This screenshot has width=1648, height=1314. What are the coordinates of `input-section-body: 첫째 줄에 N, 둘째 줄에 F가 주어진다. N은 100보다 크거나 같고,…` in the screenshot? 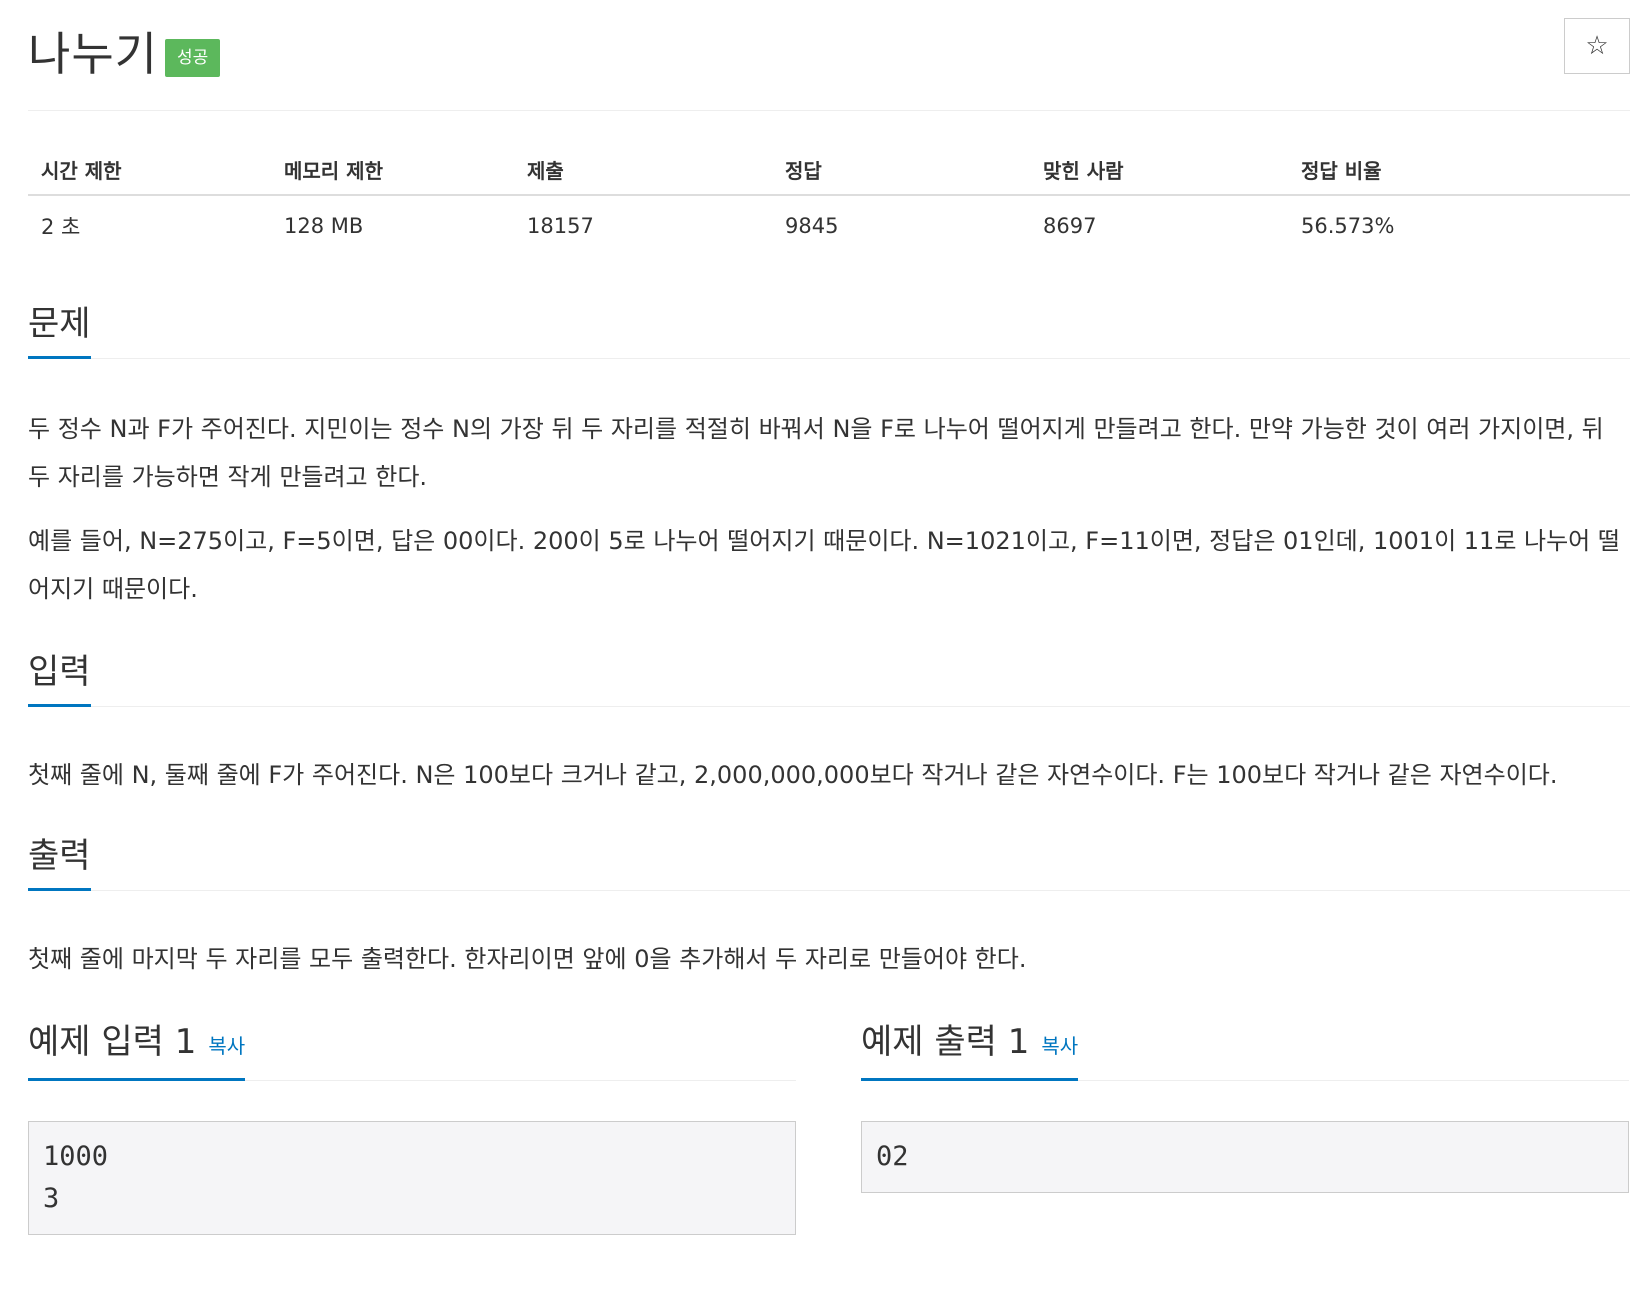 It's located at (829, 783).